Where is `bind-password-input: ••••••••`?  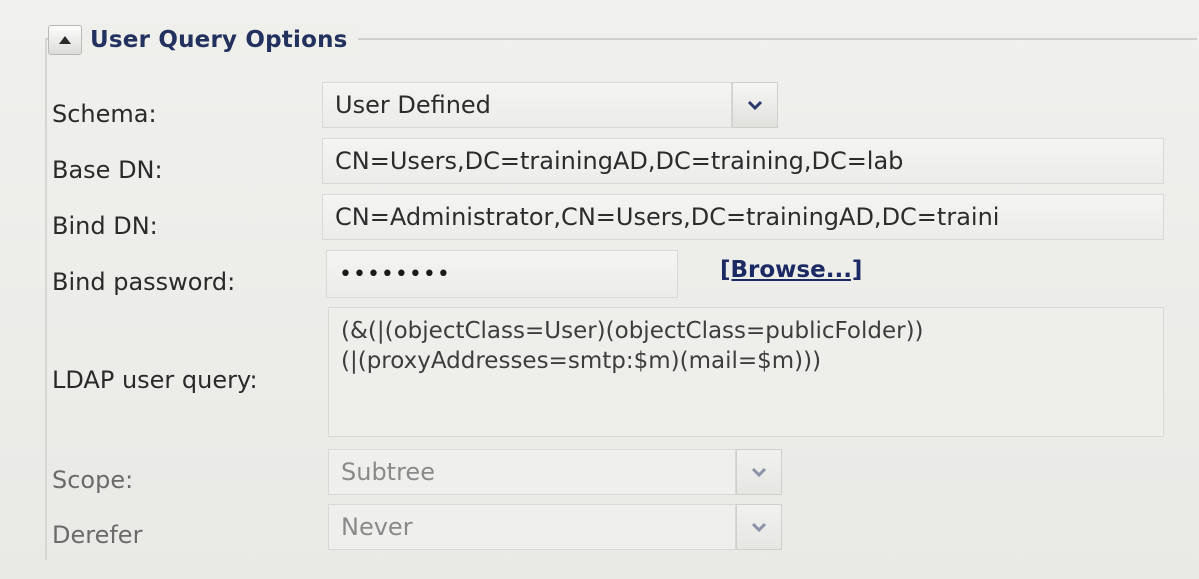
bind-password-input: •••••••• is located at coordinates (502, 274).